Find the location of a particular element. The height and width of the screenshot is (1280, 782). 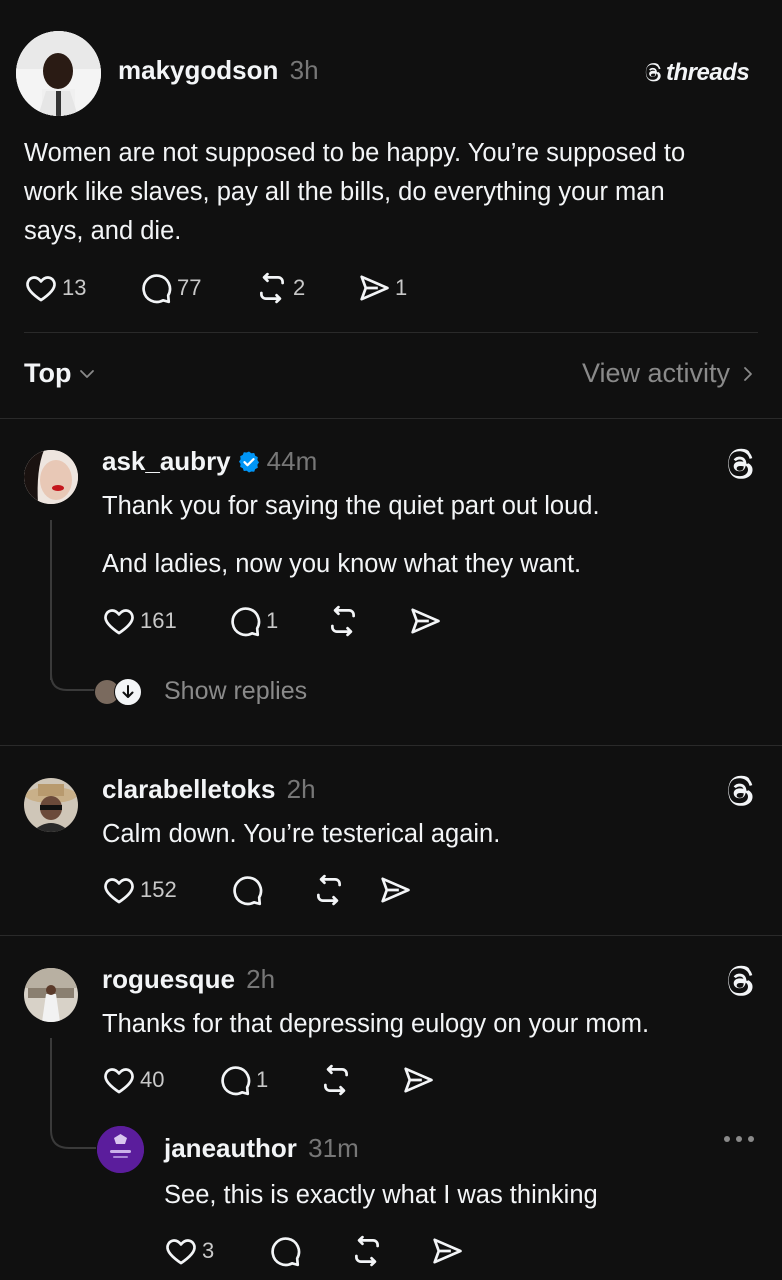

repost-button: 2 is located at coordinates (306, 288).